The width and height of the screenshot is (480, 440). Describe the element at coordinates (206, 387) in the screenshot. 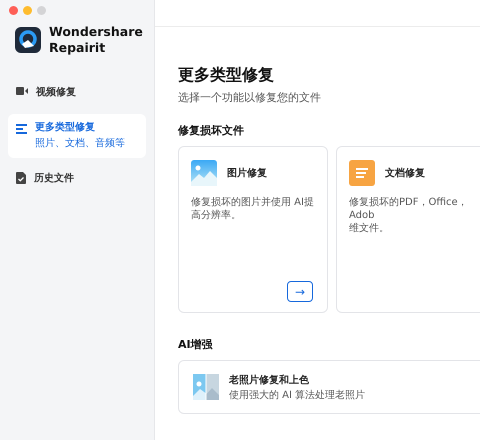

I see `photo-comparison-icon` at that location.